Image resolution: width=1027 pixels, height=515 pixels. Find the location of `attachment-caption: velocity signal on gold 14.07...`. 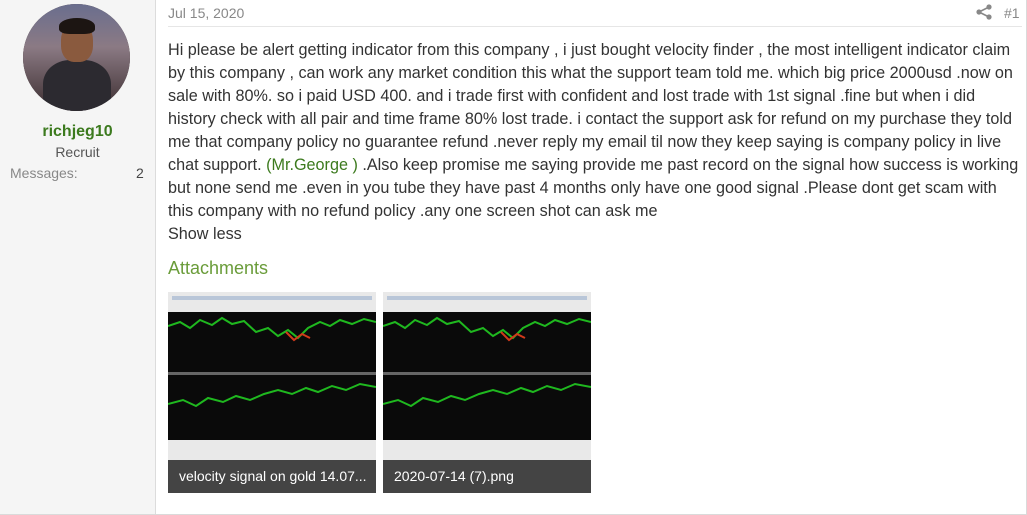

attachment-caption: velocity signal on gold 14.07... is located at coordinates (272, 476).